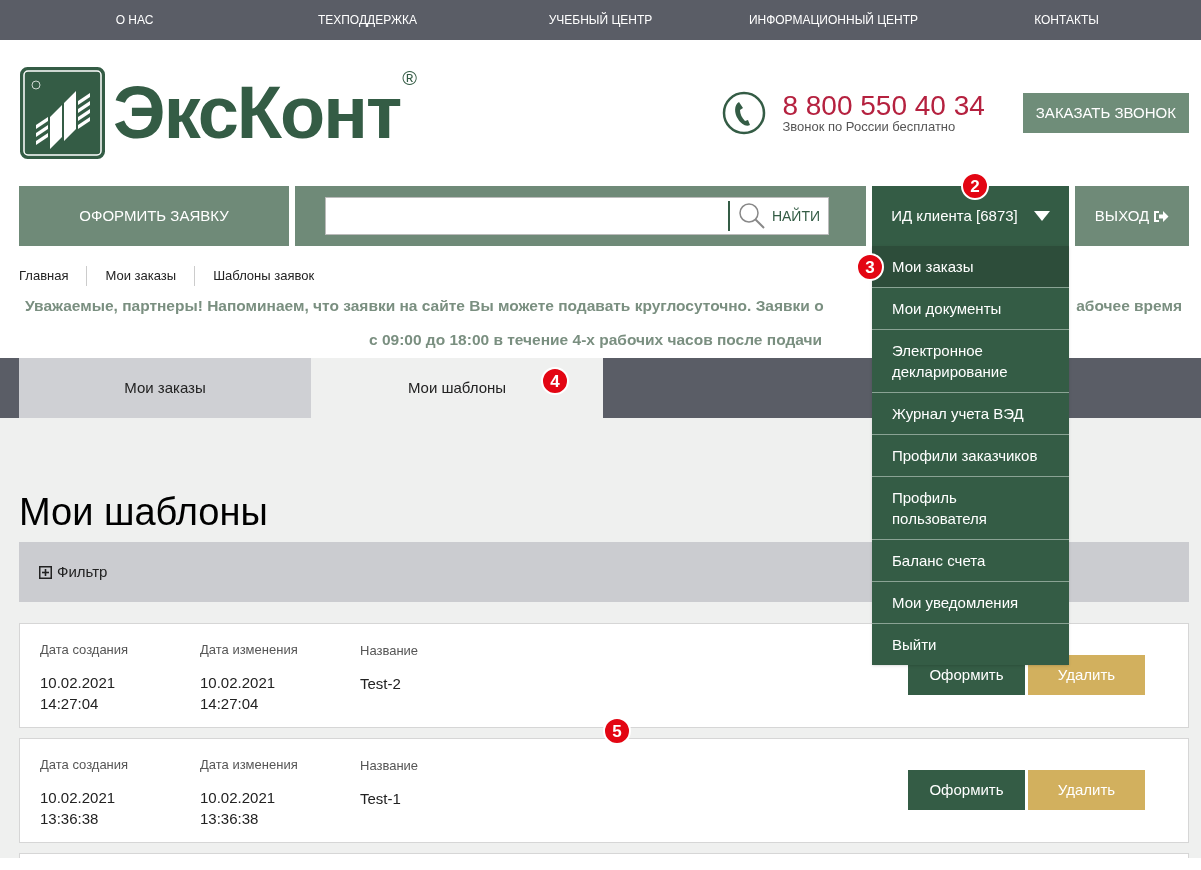  I want to click on phone-number: 8 800 550 40 34, so click(883, 106).